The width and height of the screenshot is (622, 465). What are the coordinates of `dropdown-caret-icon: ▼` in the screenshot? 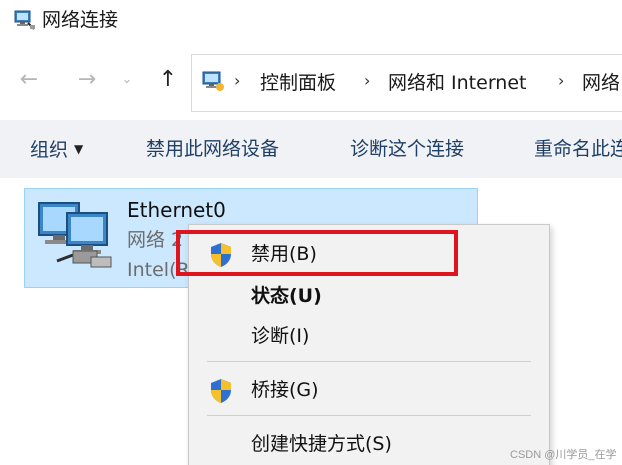 It's located at (79, 149).